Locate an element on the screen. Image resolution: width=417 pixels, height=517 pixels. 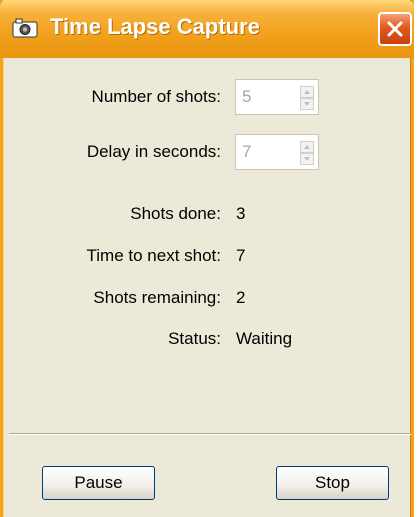
time-to-next-shot-value: 7 is located at coordinates (241, 255).